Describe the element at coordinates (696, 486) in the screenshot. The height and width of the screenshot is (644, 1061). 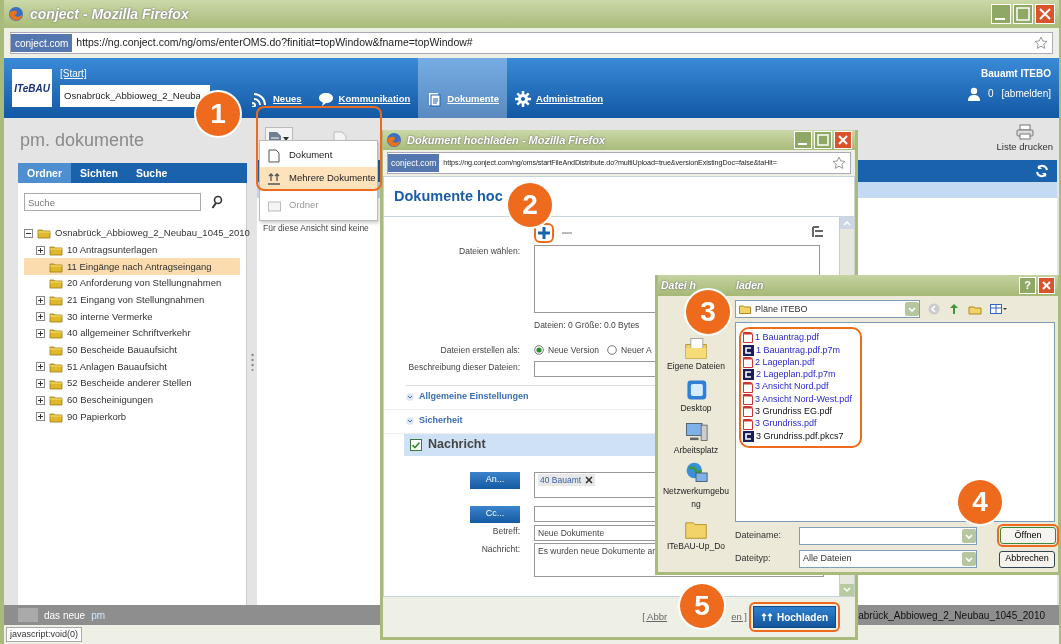
I see `places-shortcut: Netzwerkumgebung` at that location.